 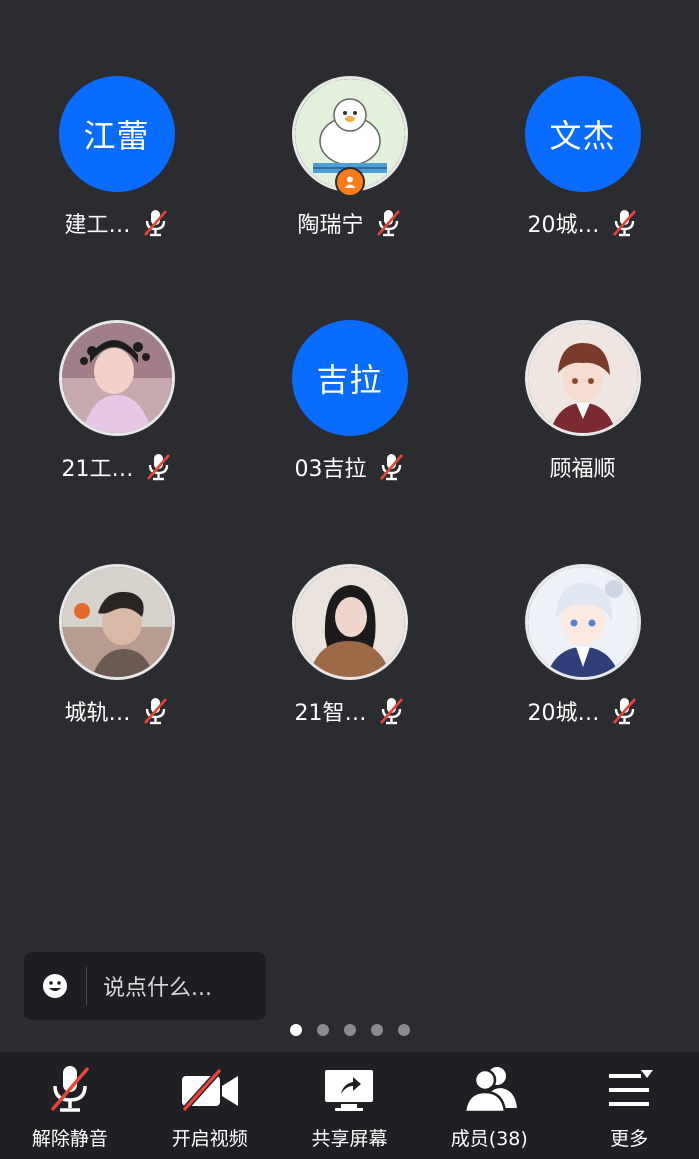 I want to click on participant-name-row: 03吉拉, so click(x=350, y=467).